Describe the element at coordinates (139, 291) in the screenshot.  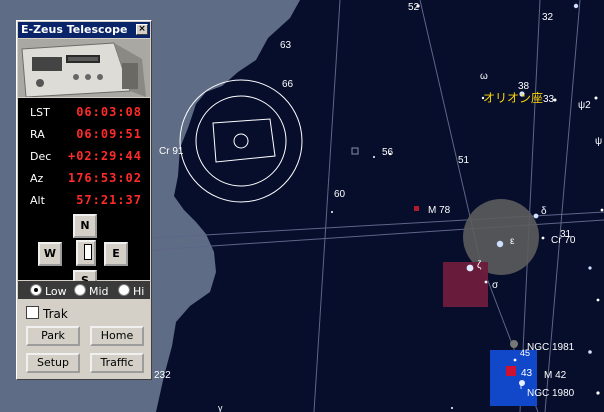
I see `speed-hi-label: Hi` at that location.